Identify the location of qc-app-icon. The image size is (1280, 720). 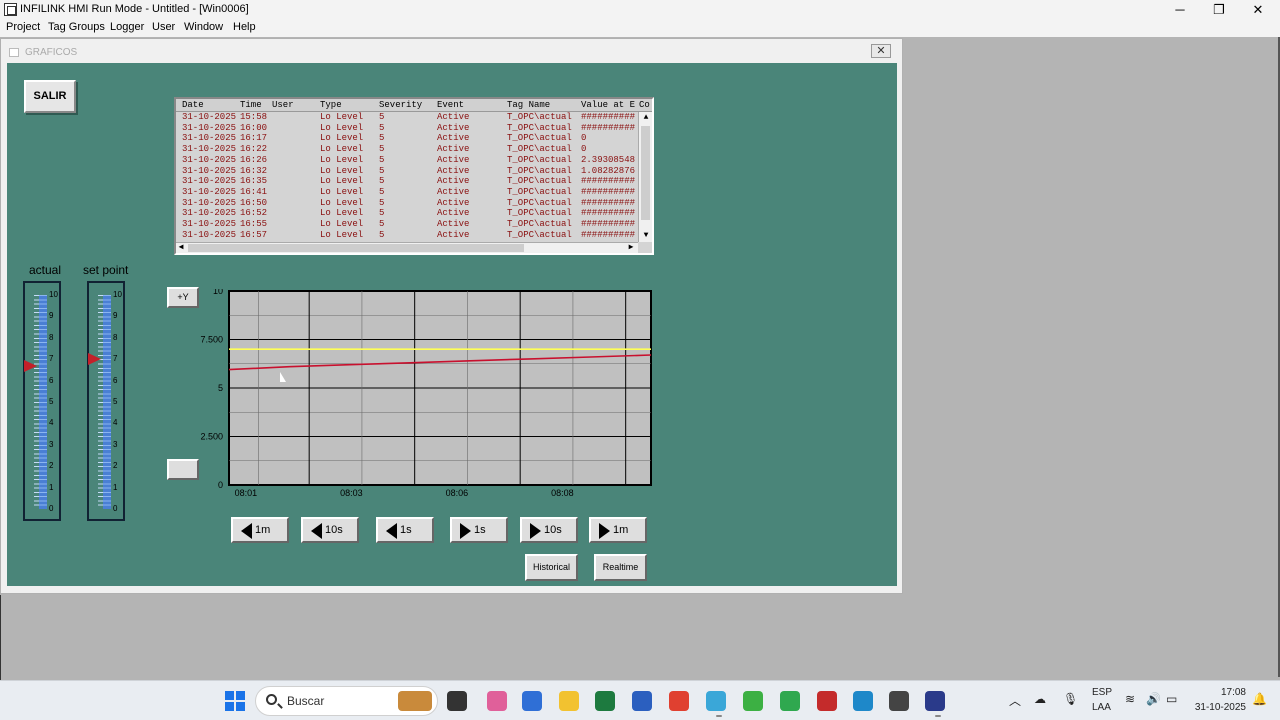
(899, 701).